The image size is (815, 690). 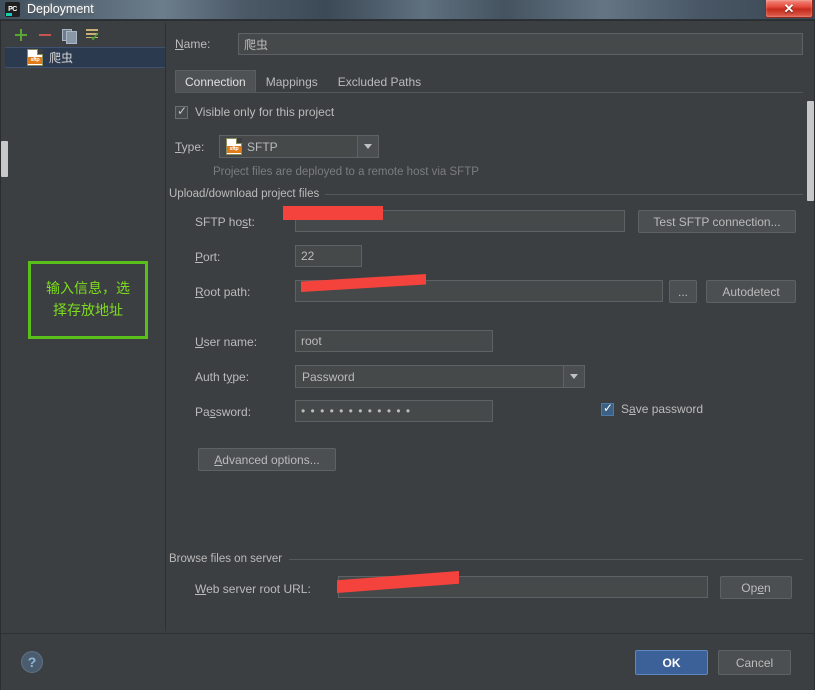 I want to click on visible-only-checkbox, so click(x=181, y=112).